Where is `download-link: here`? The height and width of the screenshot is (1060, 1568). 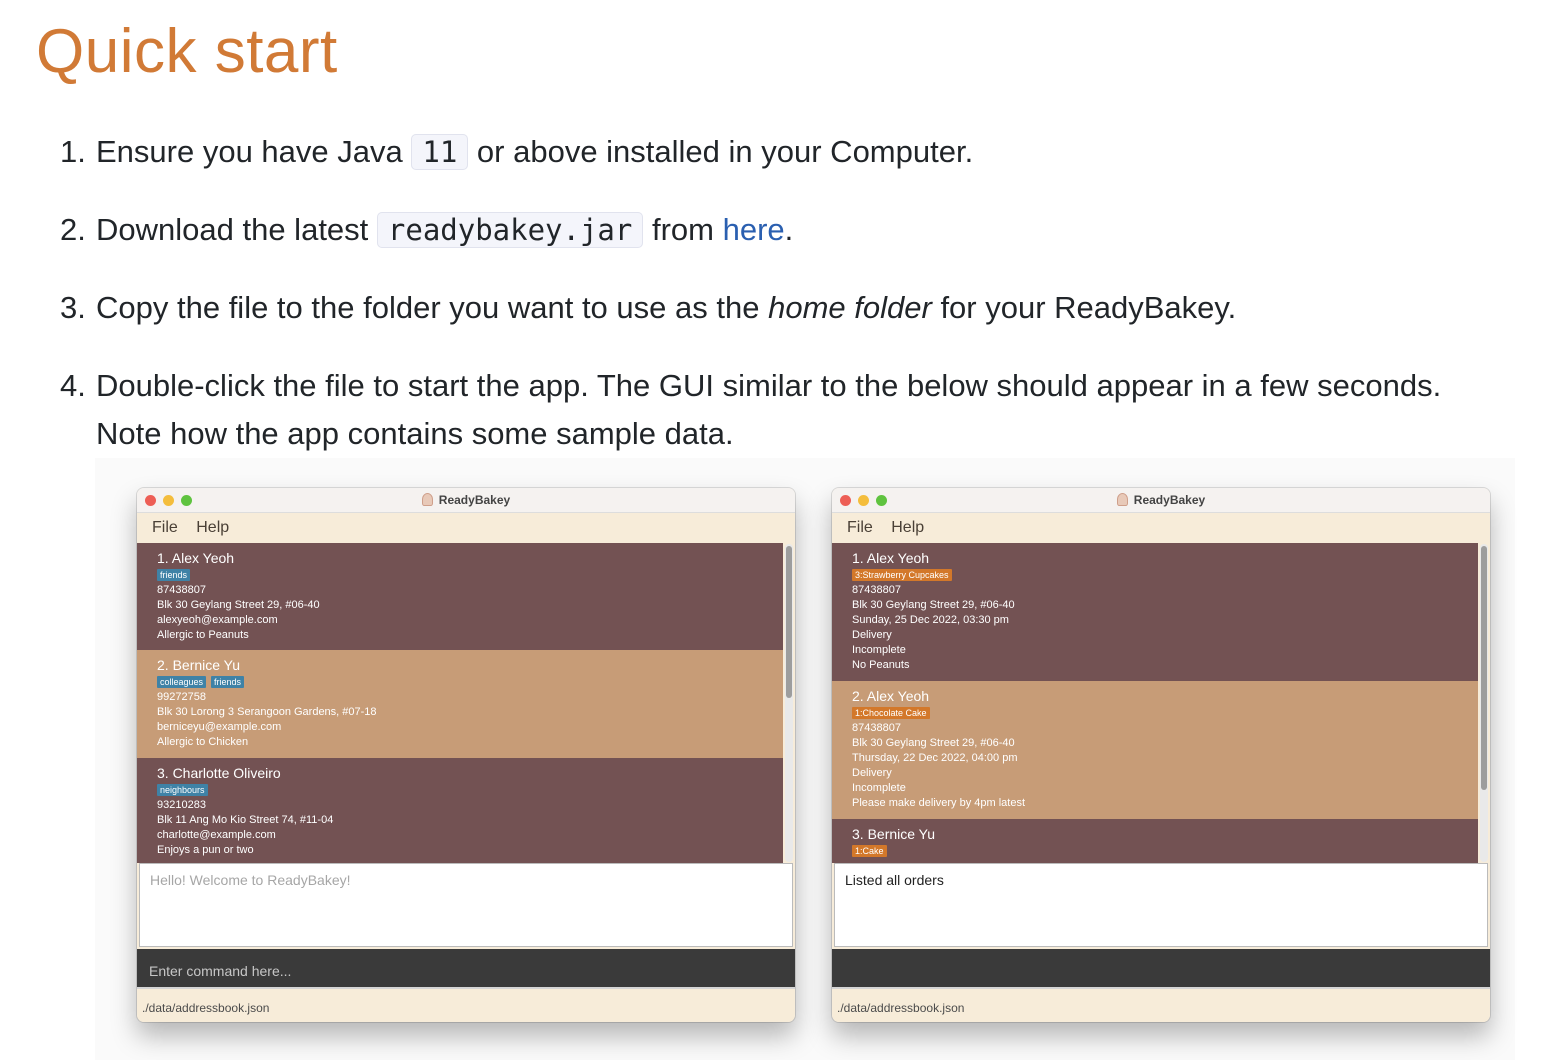
download-link: here is located at coordinates (754, 229).